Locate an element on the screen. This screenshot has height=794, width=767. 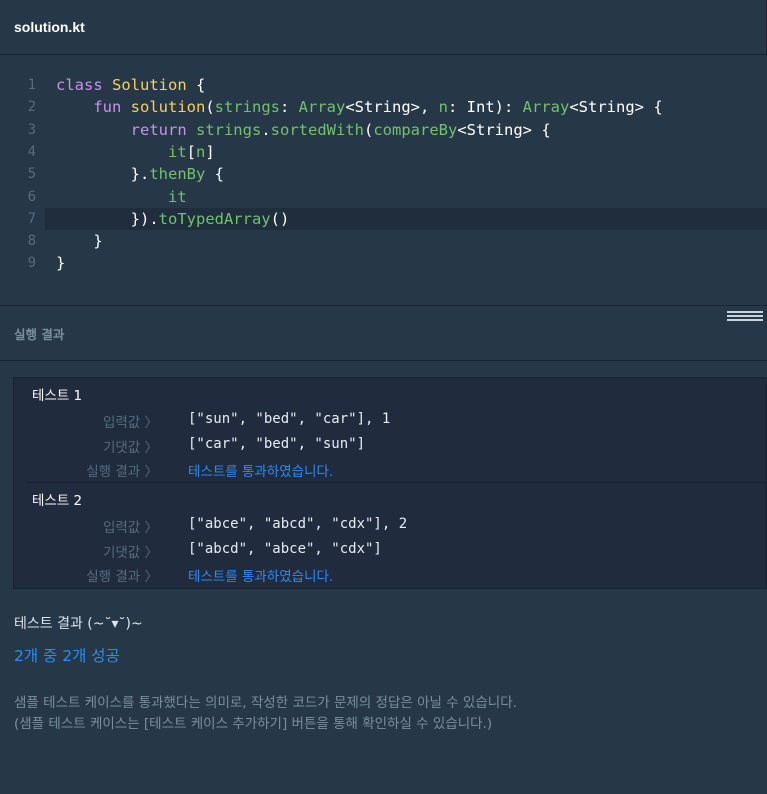
test-2-expected-value: ["abcd", "abce", "cdx"] is located at coordinates (285, 549).